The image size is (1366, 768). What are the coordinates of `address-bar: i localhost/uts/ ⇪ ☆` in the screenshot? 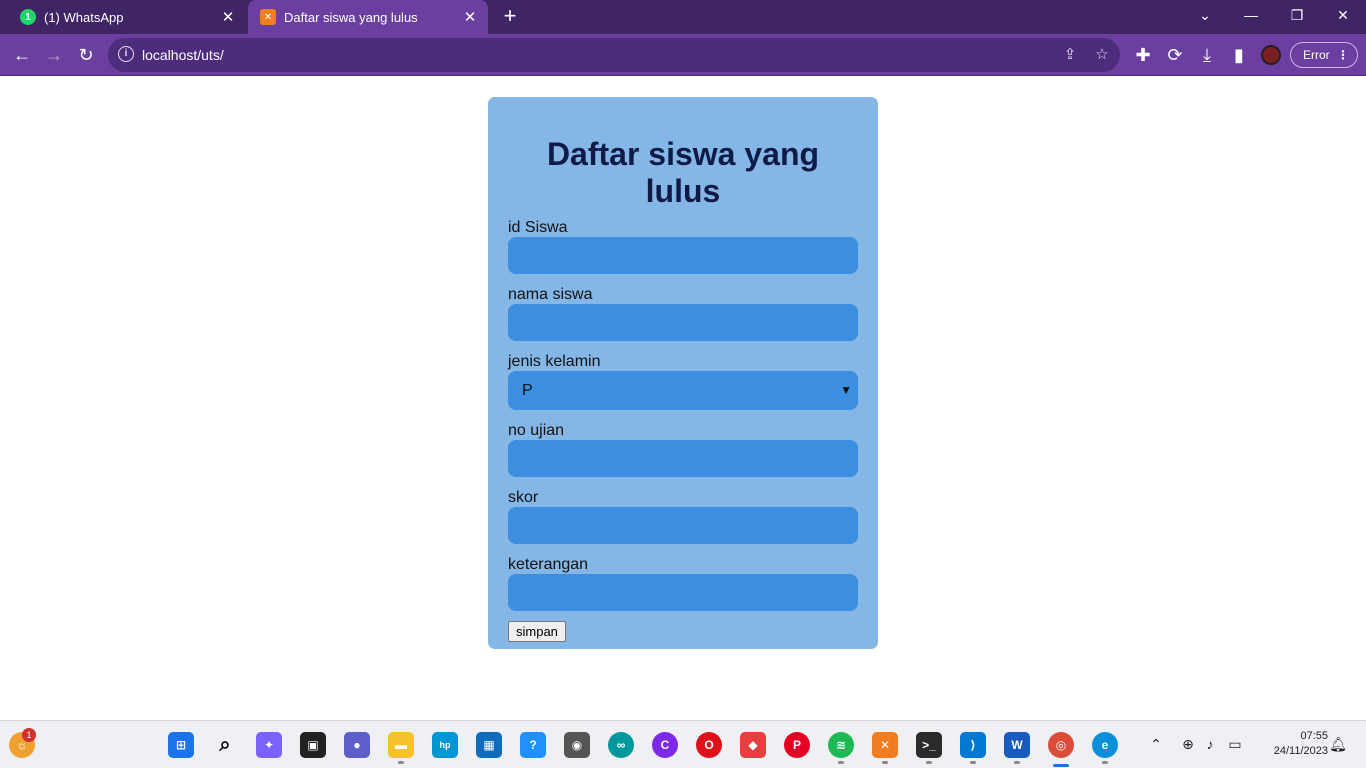 It's located at (614, 55).